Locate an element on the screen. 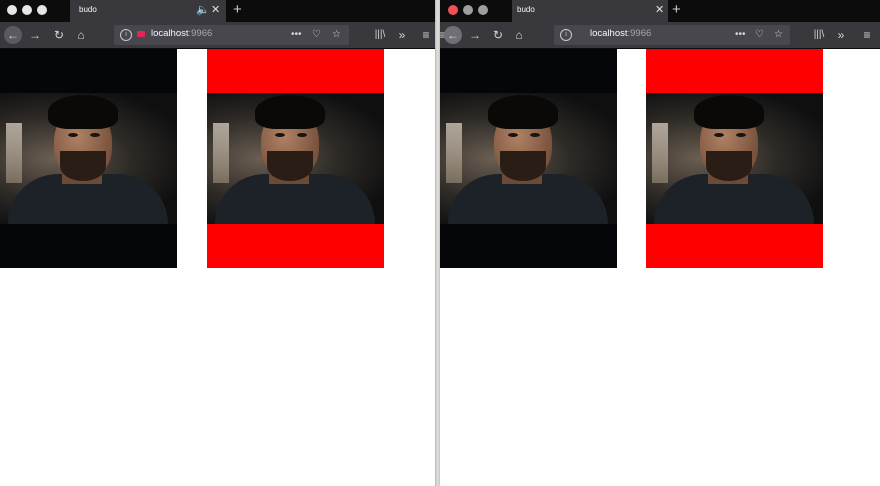  camera-sharing-icon is located at coordinates (141, 34).